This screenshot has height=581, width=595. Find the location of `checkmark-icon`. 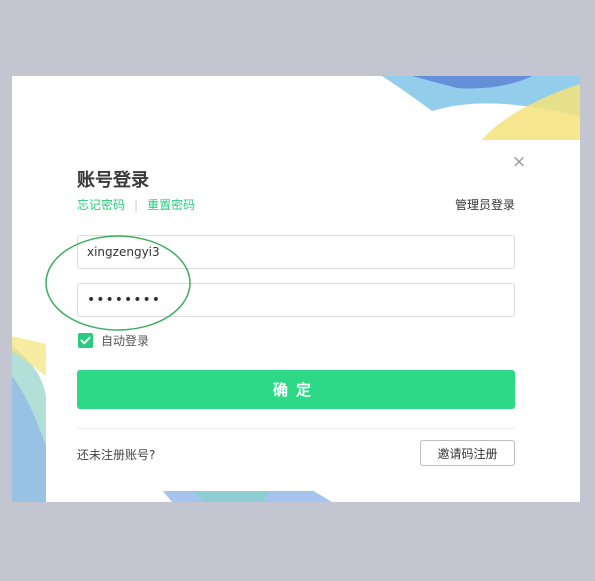

checkmark-icon is located at coordinates (85, 340).